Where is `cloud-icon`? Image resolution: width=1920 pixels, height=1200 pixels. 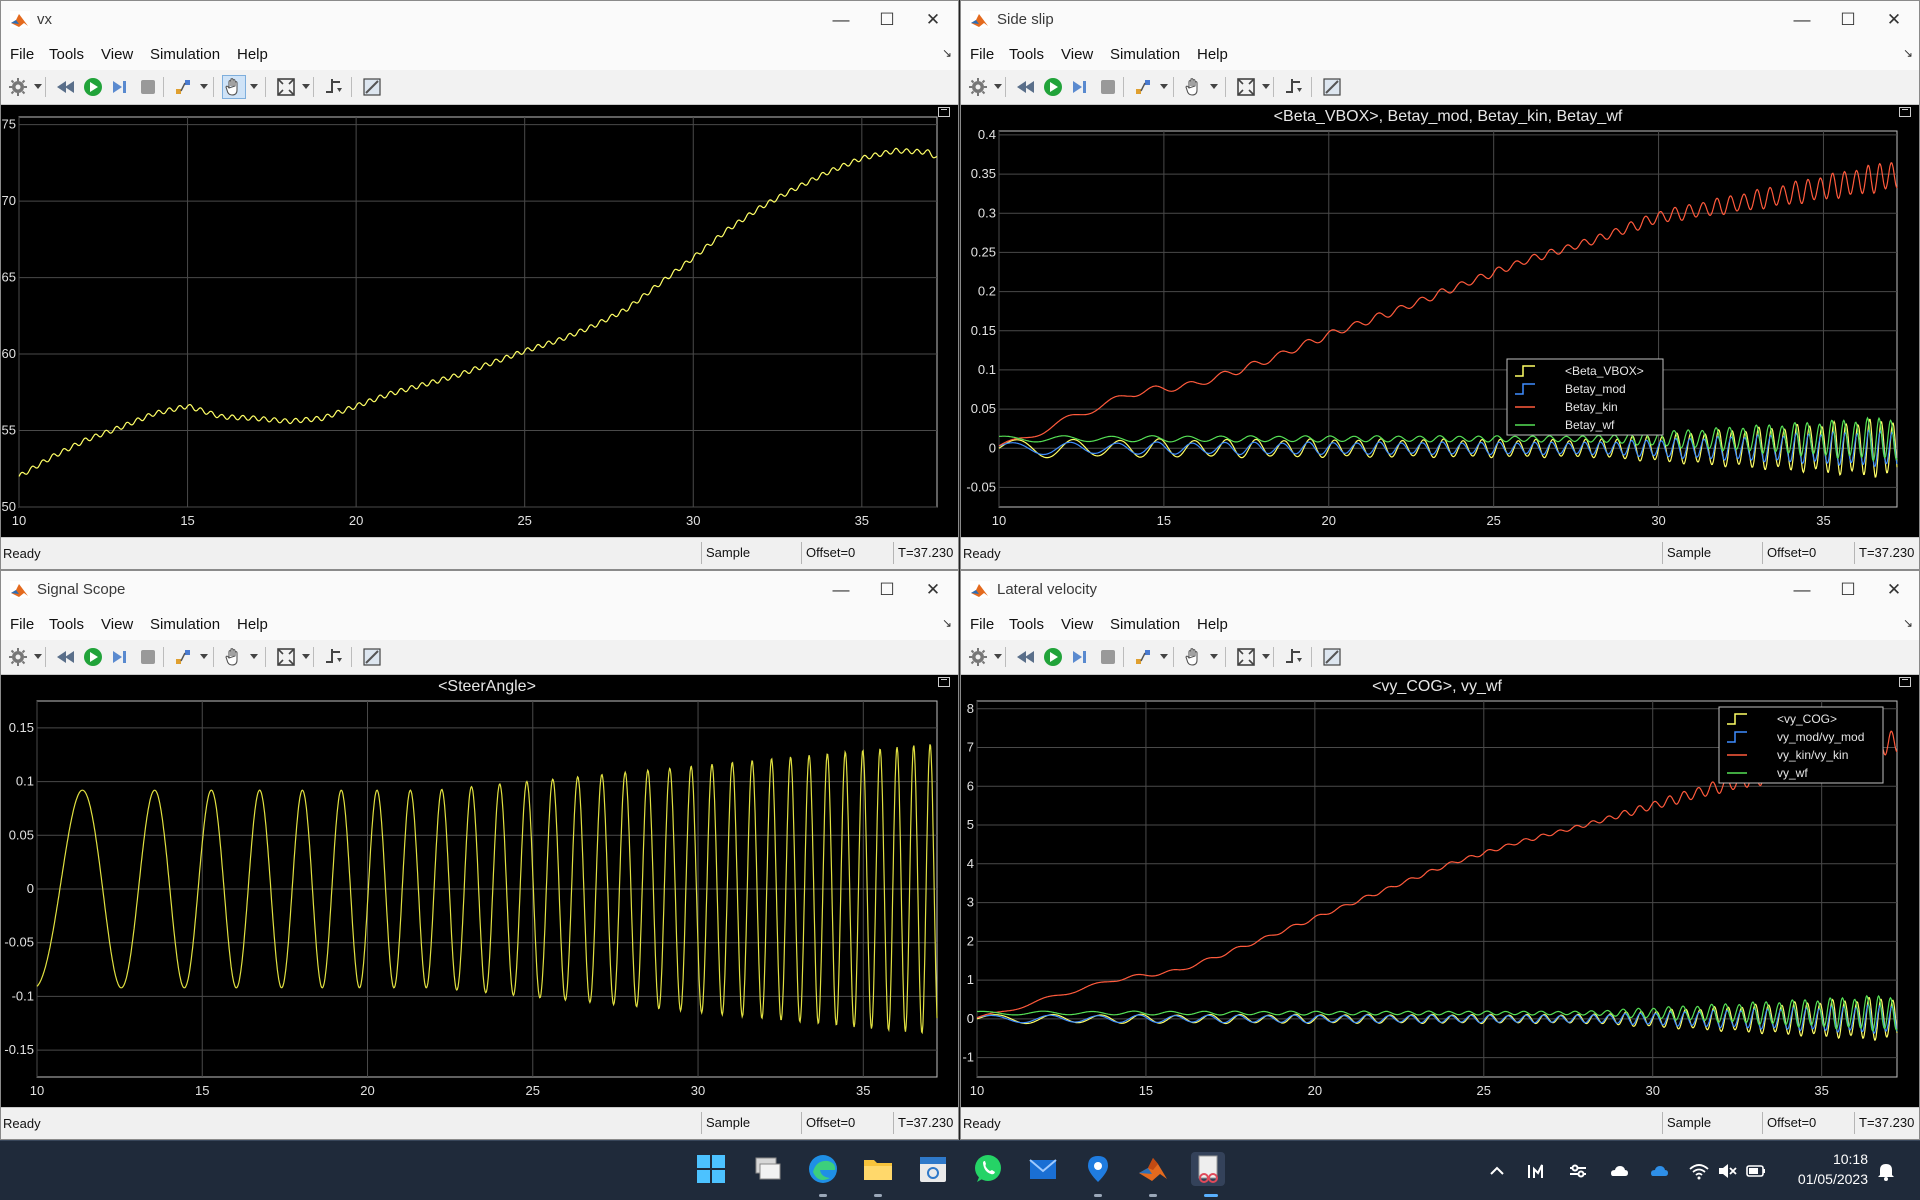 cloud-icon is located at coordinates (1619, 1171).